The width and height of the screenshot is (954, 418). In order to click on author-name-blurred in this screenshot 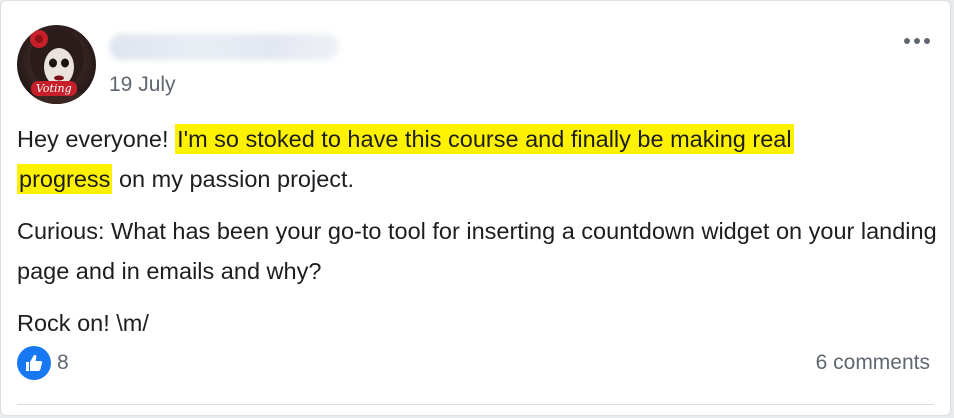, I will do `click(224, 47)`.